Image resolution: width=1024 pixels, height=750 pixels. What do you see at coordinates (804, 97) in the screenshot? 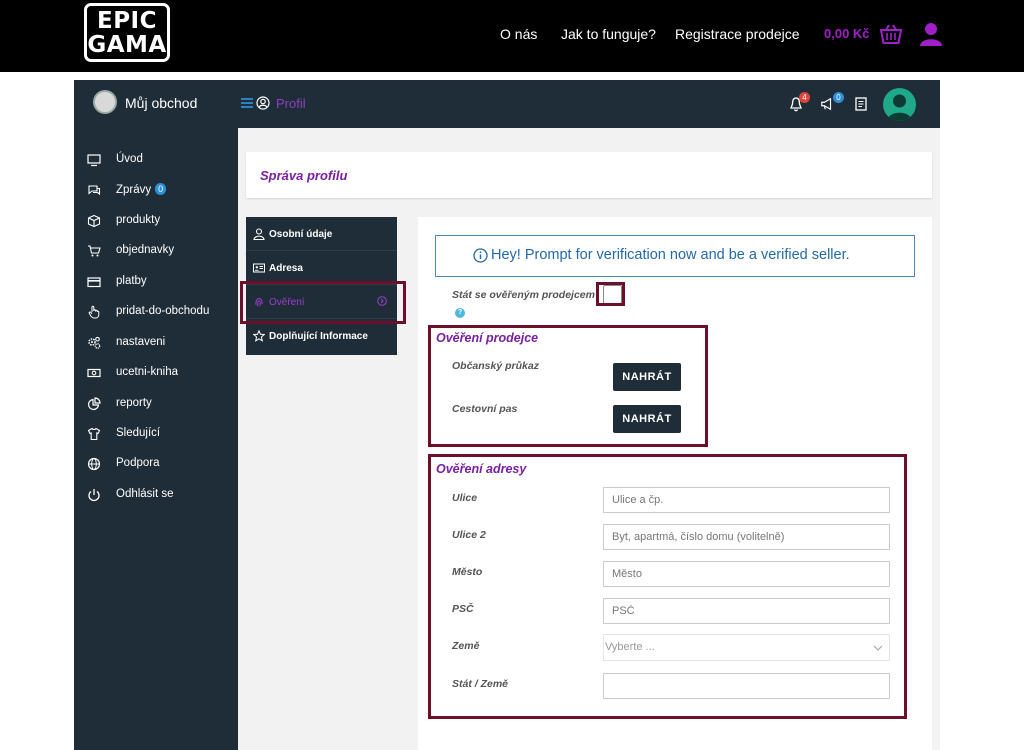
I see `notifications-badge: 4` at bounding box center [804, 97].